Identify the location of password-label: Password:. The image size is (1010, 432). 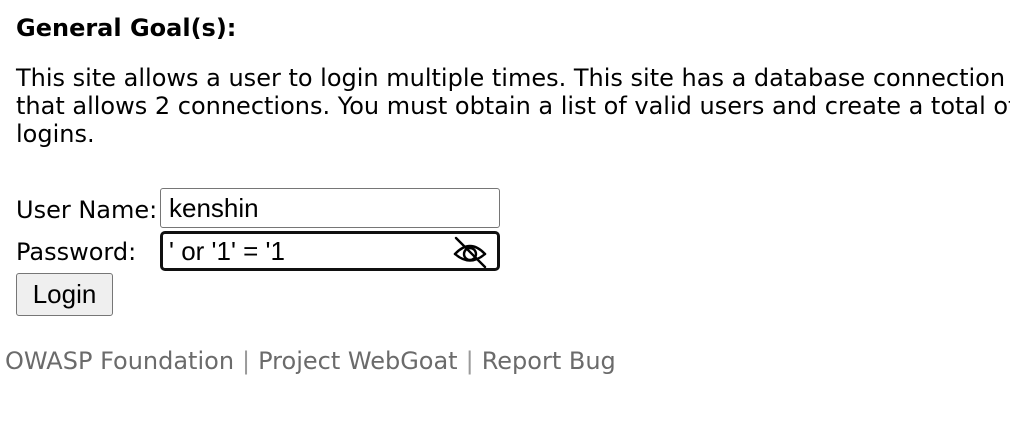
(76, 252).